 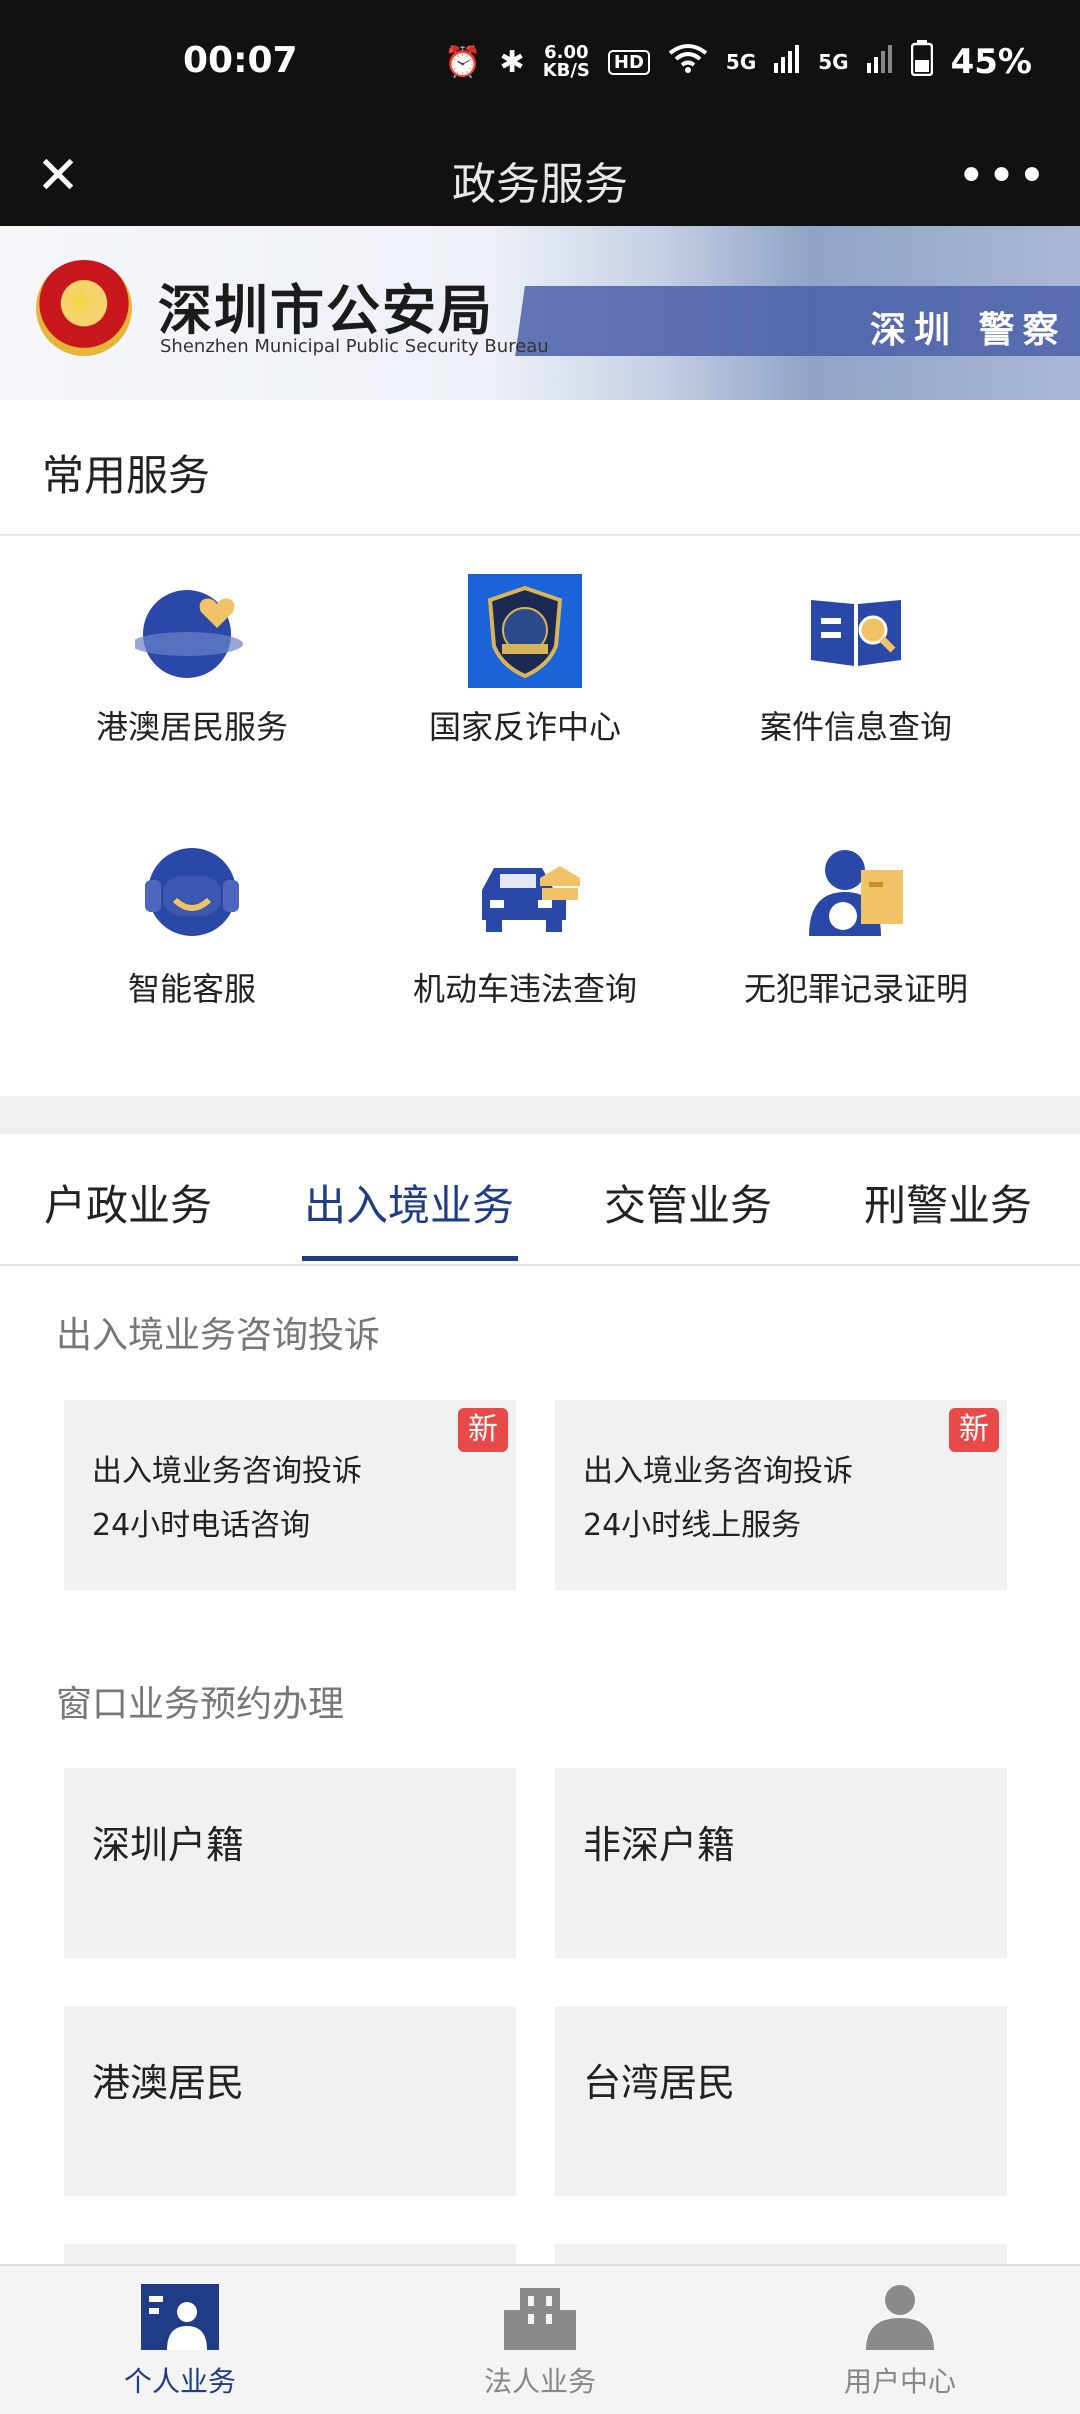 What do you see at coordinates (540, 1200) in the screenshot?
I see `business-tabs: 户政业务 出入境业务 交管业务 刑警业务` at bounding box center [540, 1200].